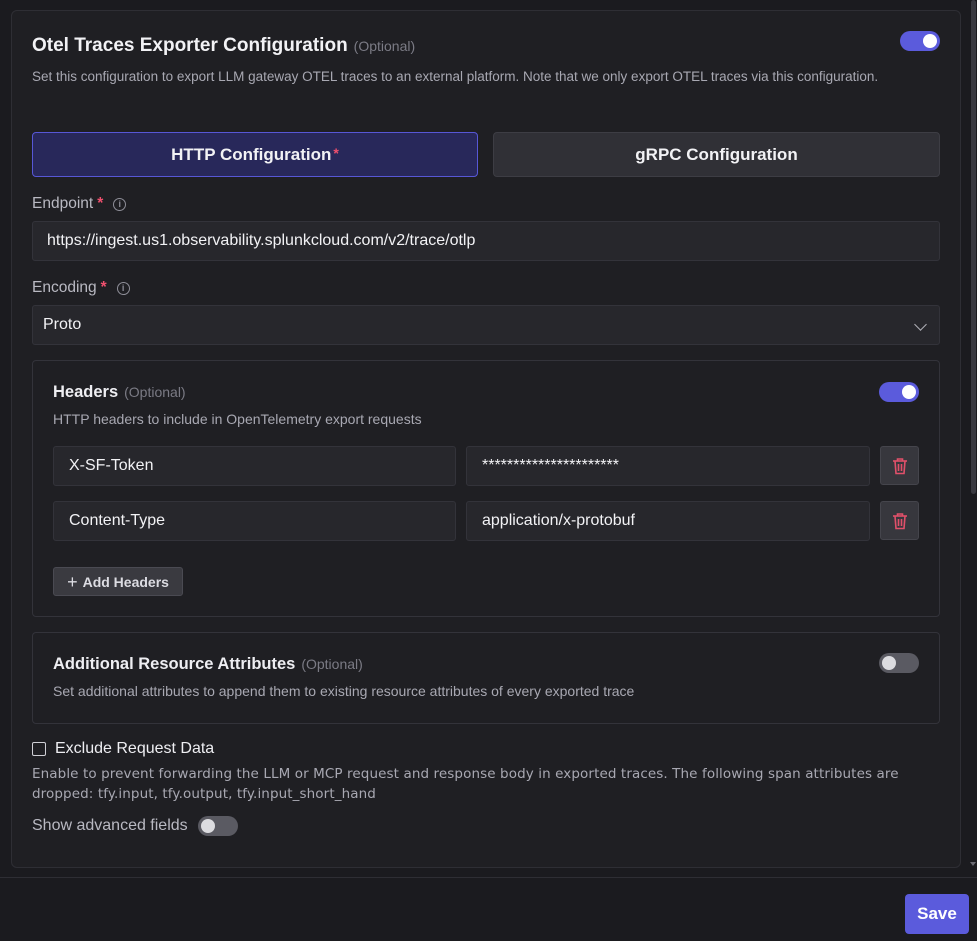  What do you see at coordinates (62, 324) in the screenshot?
I see `encoding-value: Proto` at bounding box center [62, 324].